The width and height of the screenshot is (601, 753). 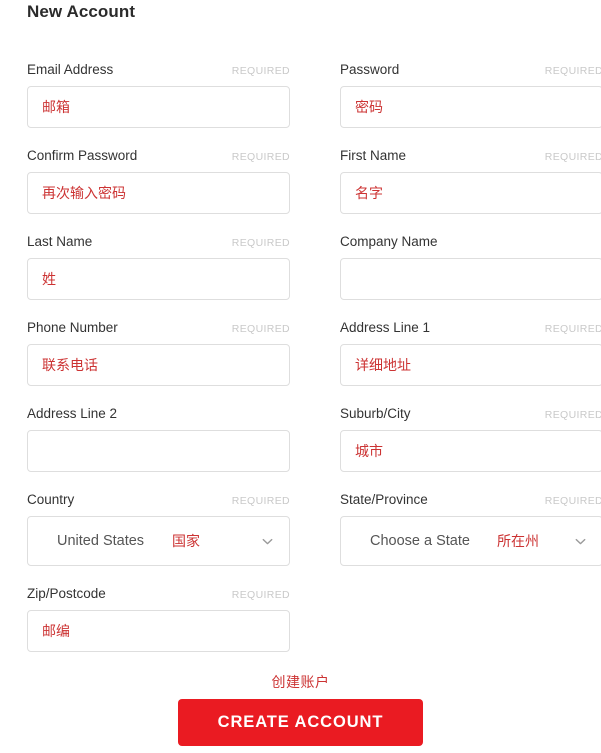 I want to click on input-phone-number: 联系电话, so click(x=158, y=365).